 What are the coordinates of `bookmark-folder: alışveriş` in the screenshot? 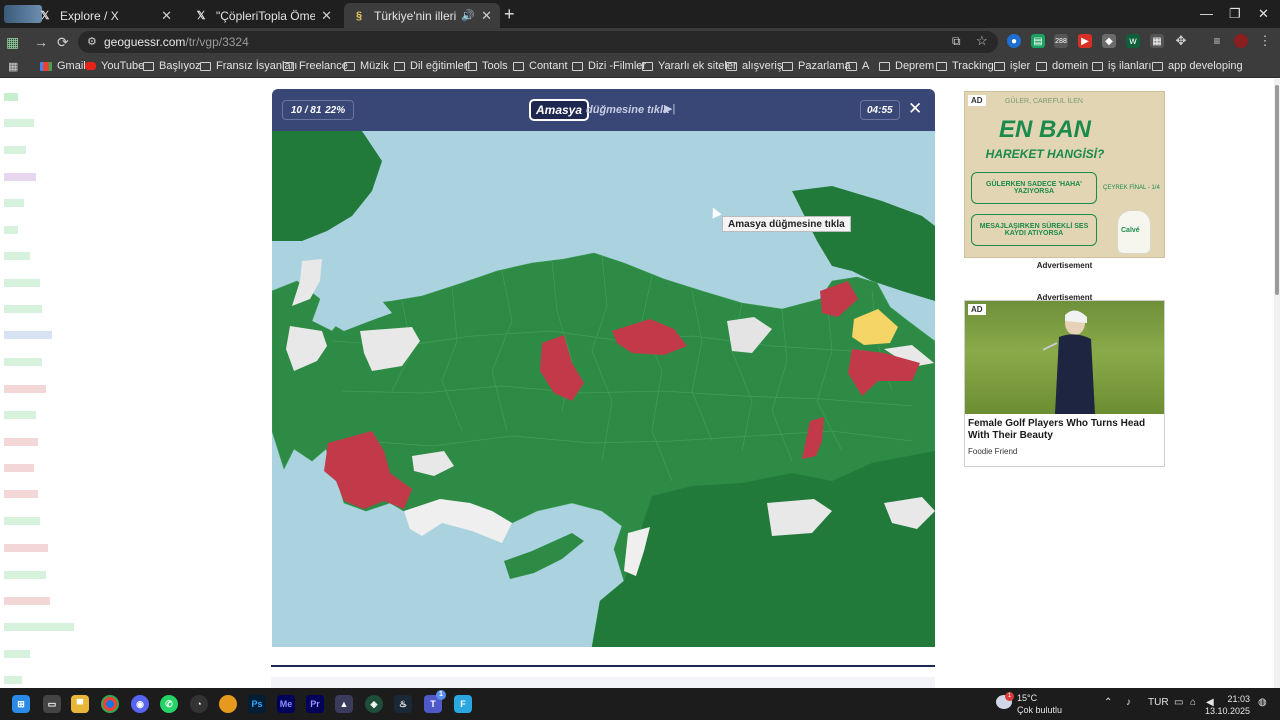 It's located at (754, 66).